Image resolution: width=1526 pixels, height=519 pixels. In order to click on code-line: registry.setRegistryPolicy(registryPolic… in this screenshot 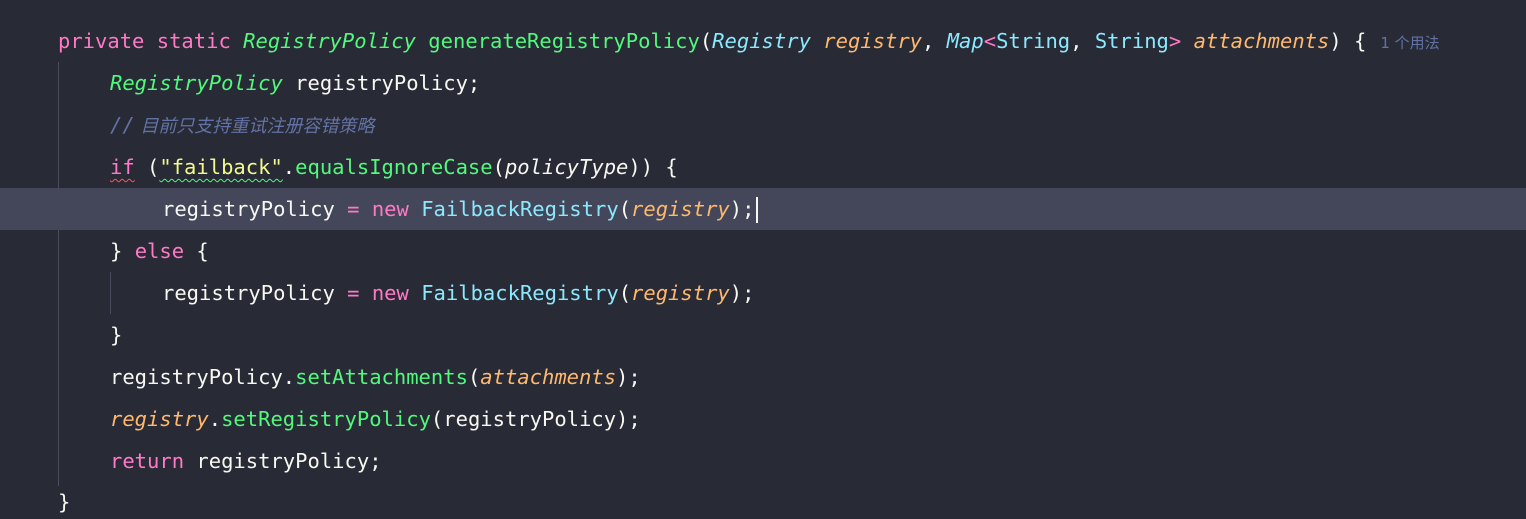, I will do `click(763, 419)`.